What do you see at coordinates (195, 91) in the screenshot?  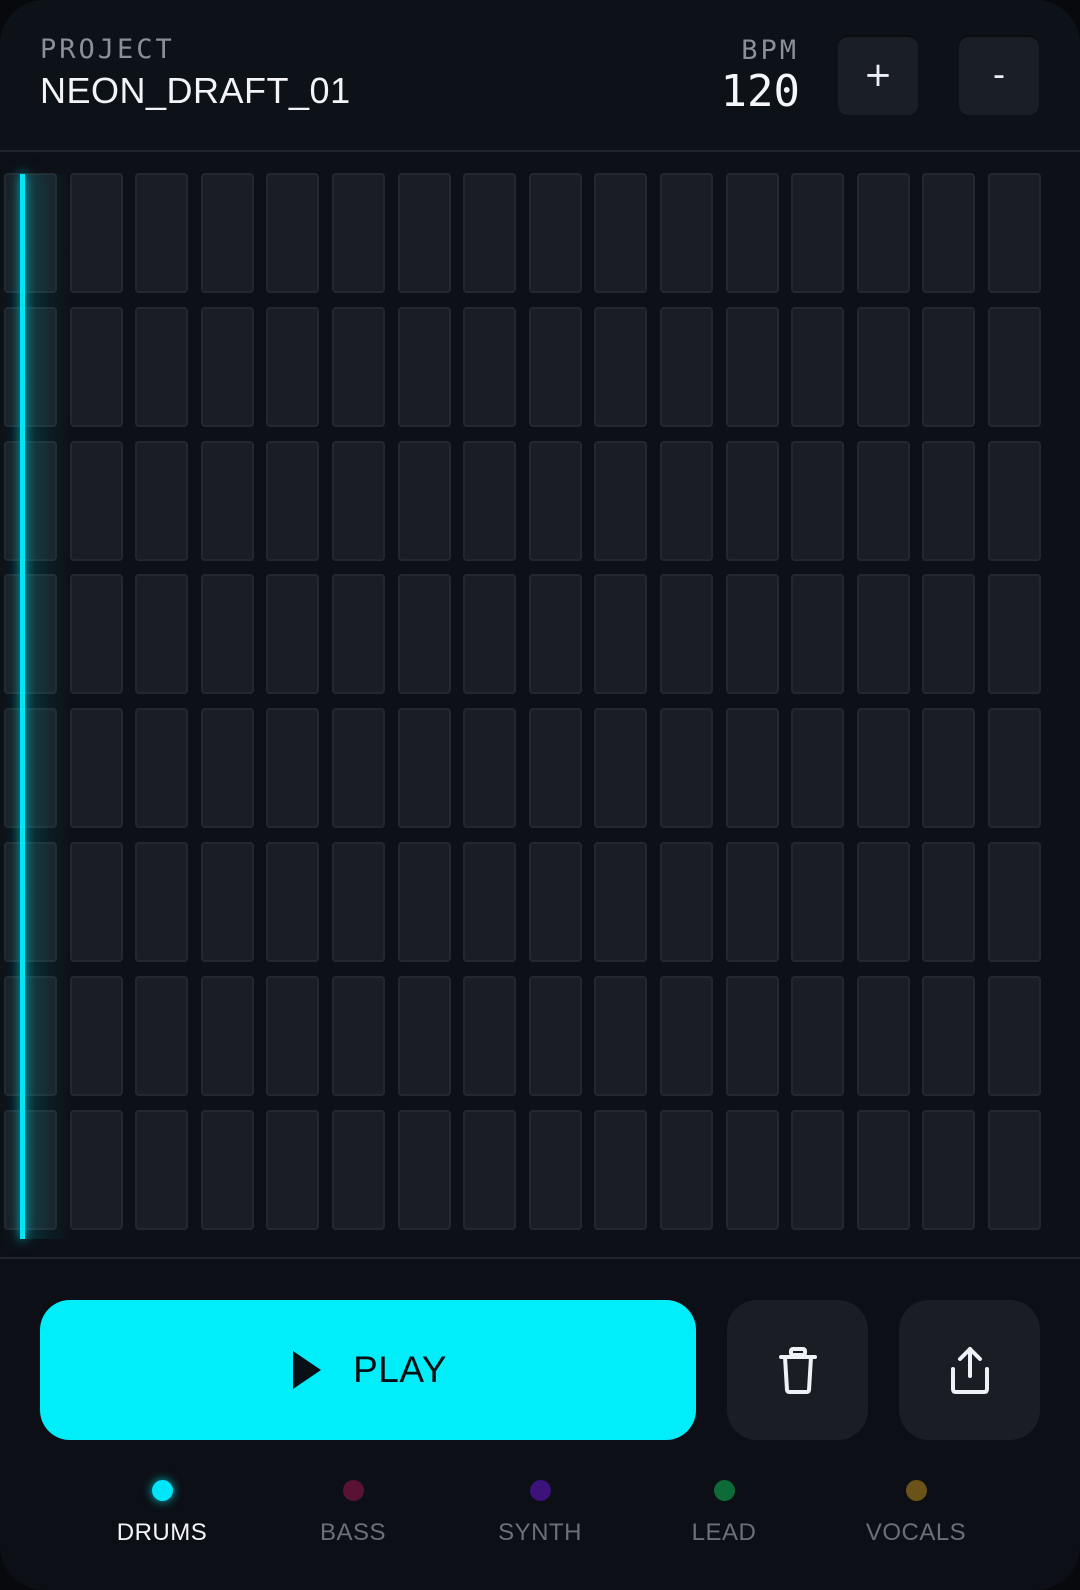 I see `project-name: NEON_DRAFT_01` at bounding box center [195, 91].